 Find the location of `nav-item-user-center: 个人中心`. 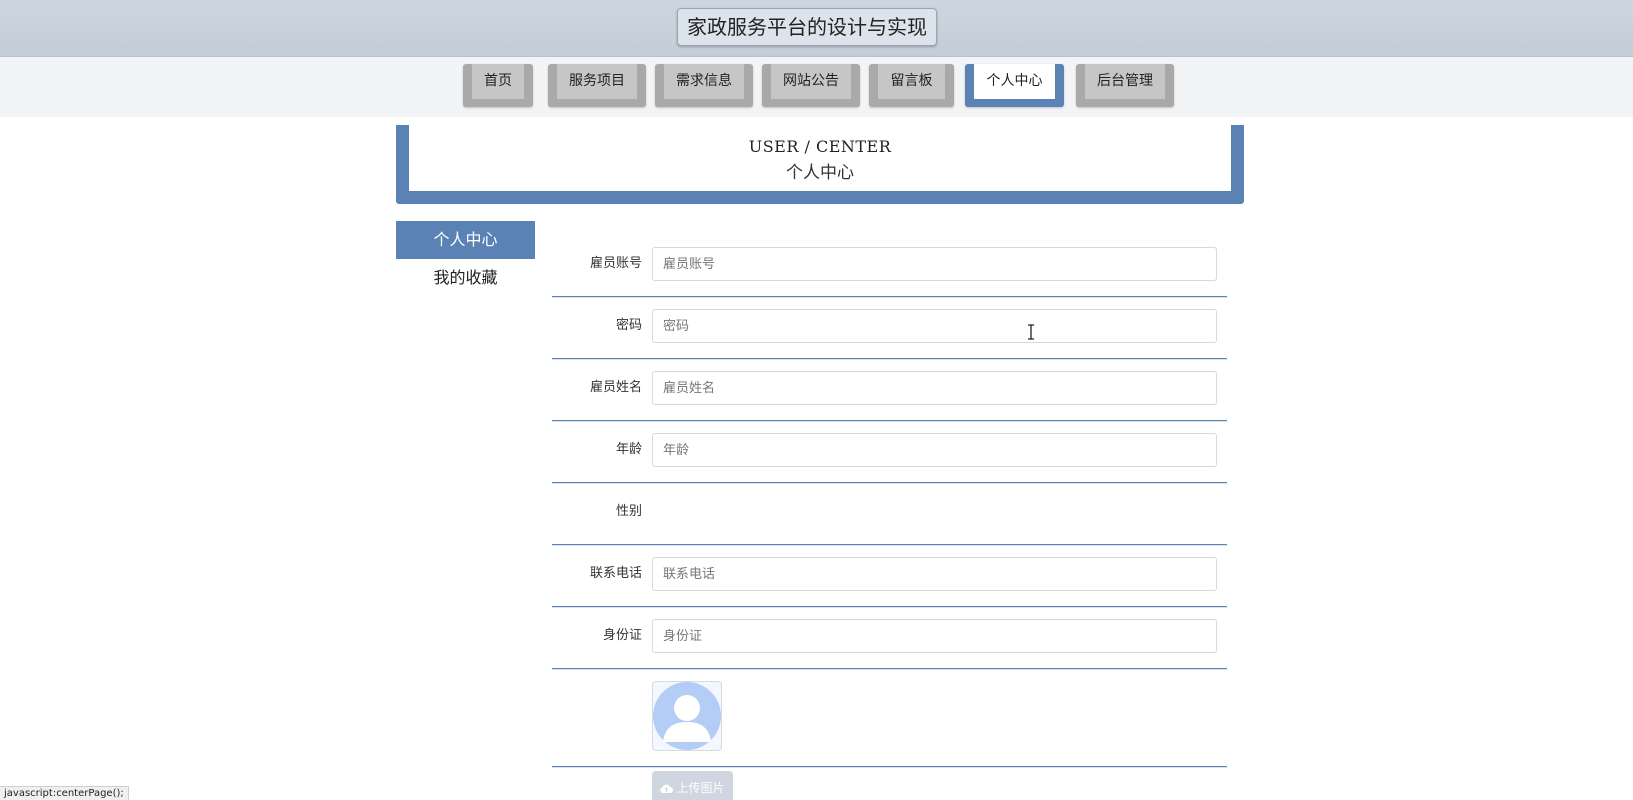

nav-item-user-center: 个人中心 is located at coordinates (1014, 85).